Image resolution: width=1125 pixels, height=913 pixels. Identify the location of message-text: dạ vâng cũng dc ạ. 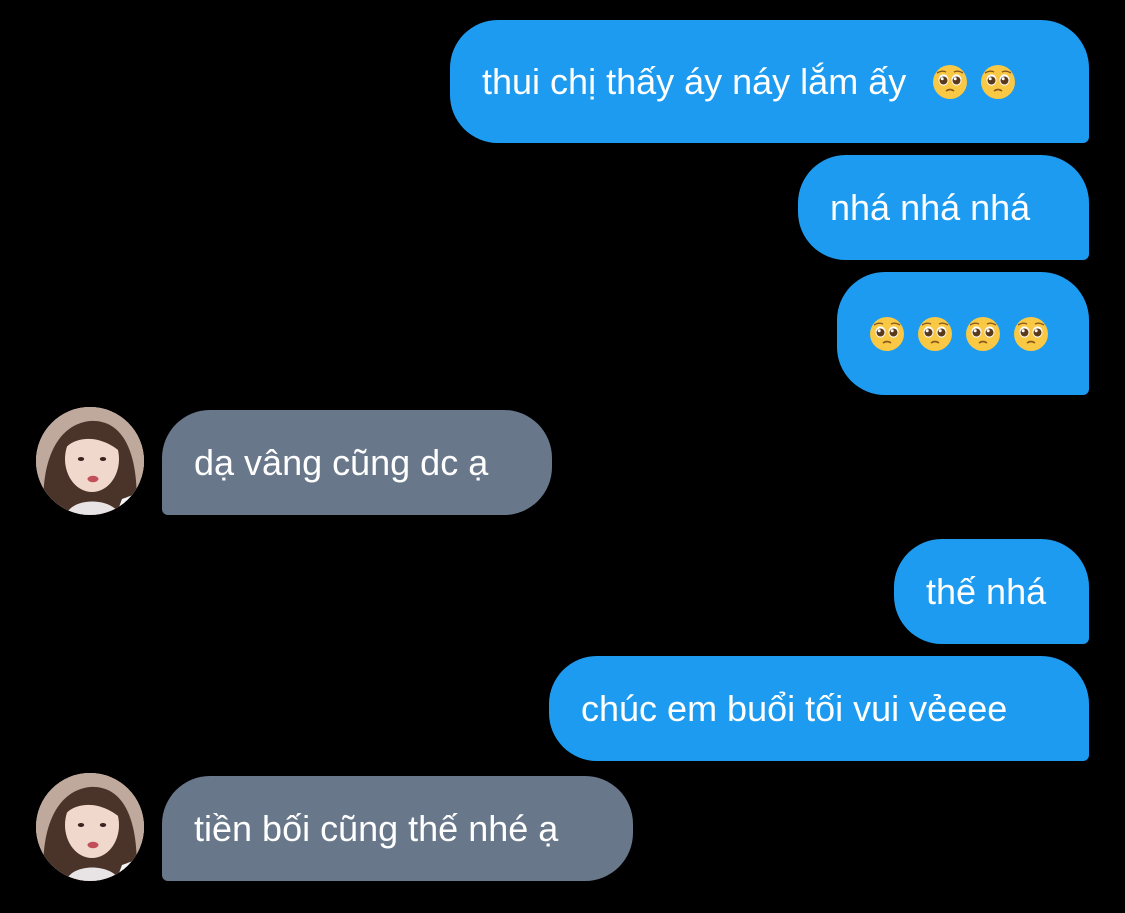
(341, 462).